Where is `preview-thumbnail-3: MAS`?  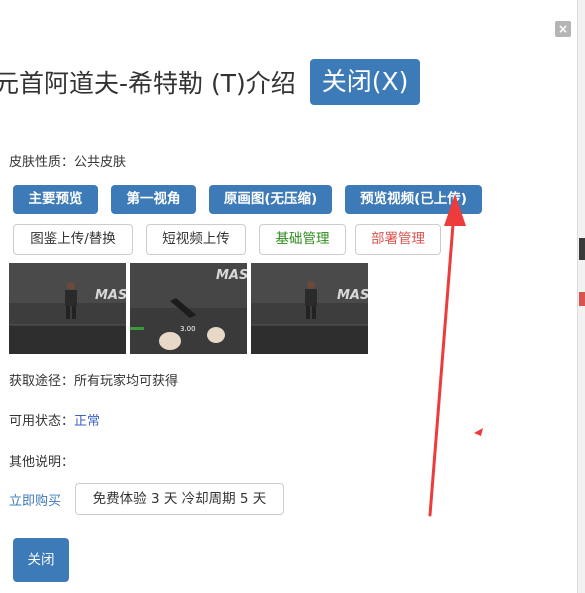
preview-thumbnail-3: MAS is located at coordinates (309, 308).